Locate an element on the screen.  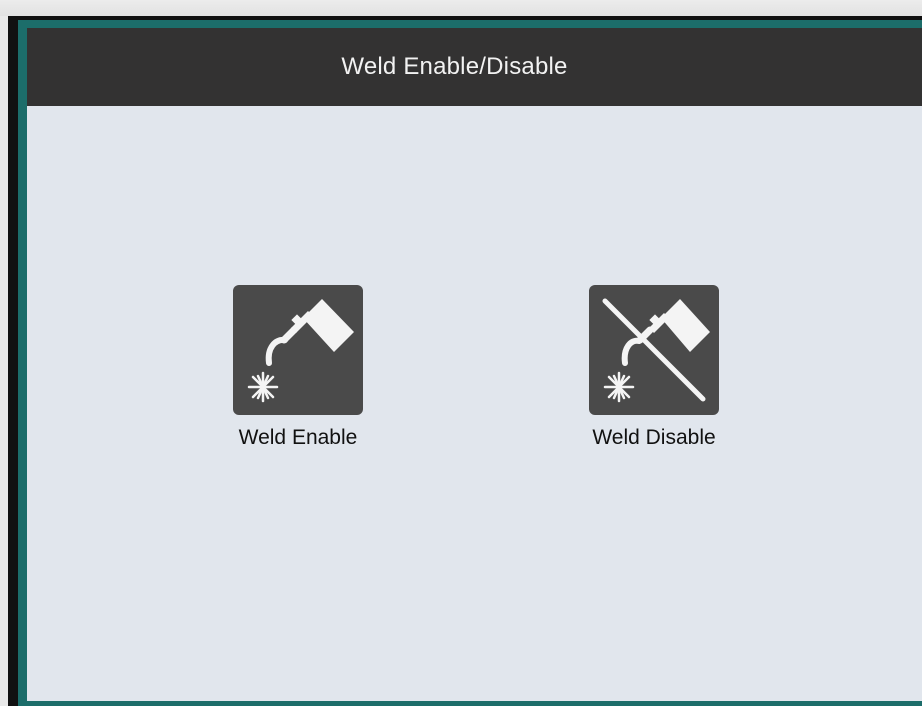
header-bar: Weld Enable/Disable is located at coordinates (474, 67).